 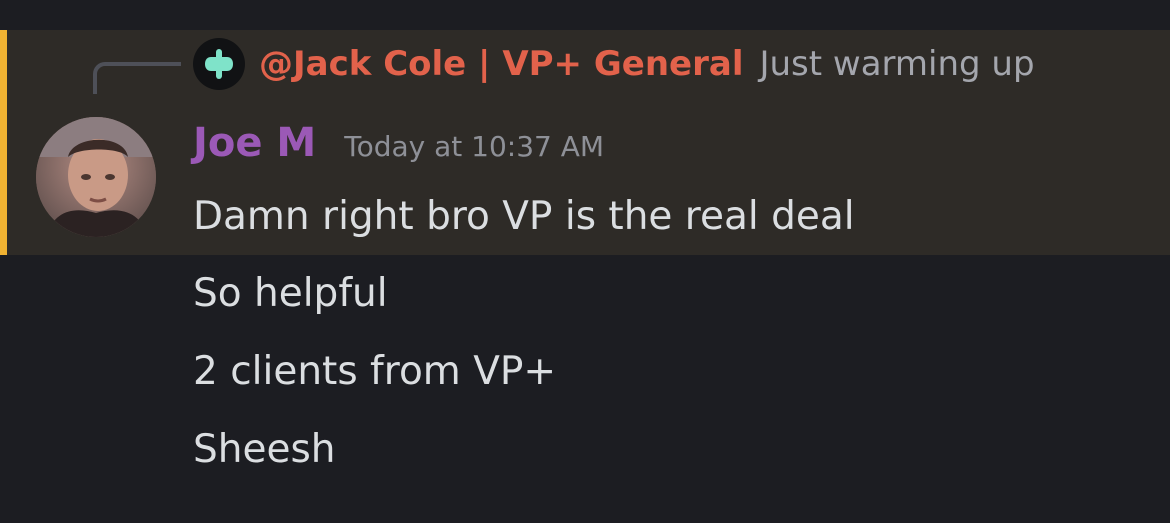 I want to click on avatar, so click(x=96, y=177).